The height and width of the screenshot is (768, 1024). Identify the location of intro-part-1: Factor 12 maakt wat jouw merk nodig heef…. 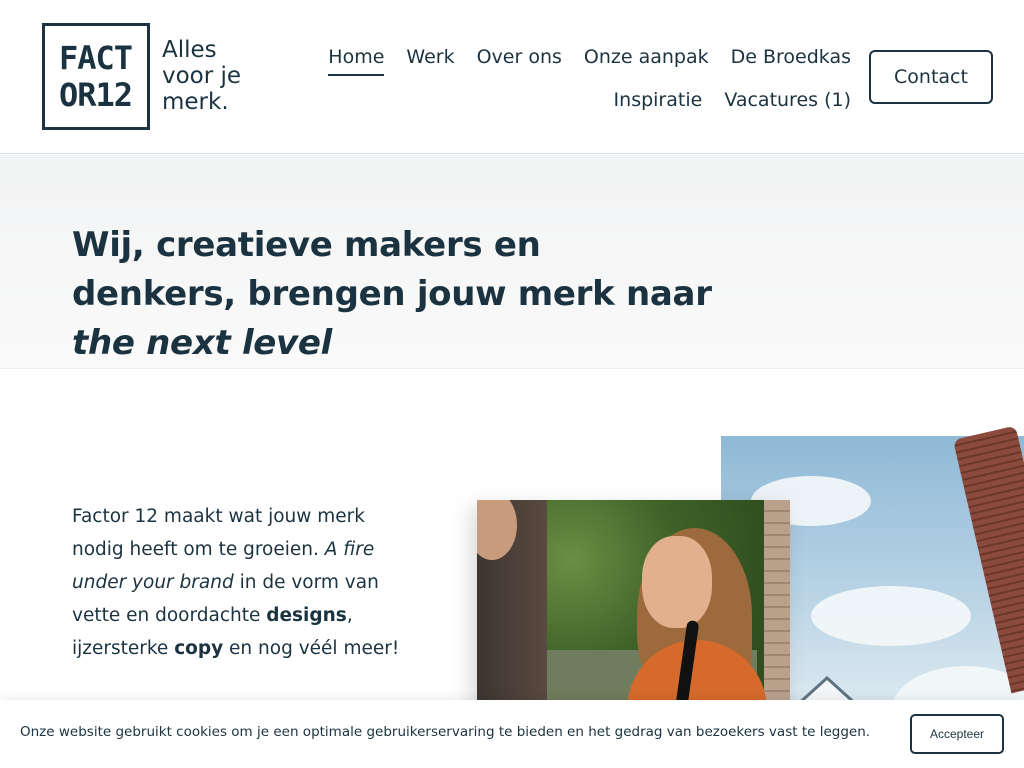
(218, 533).